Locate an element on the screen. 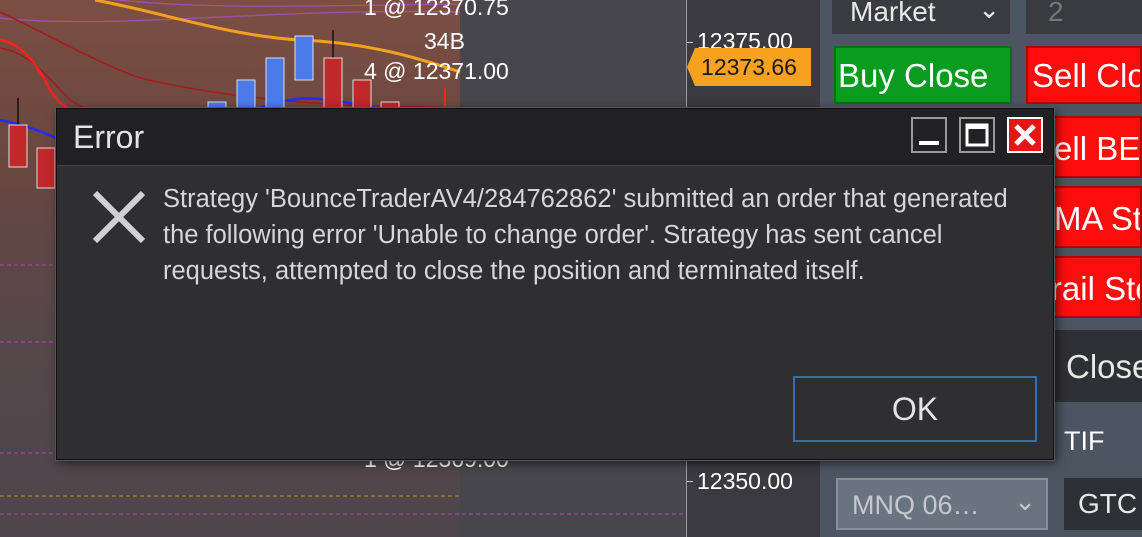 The image size is (1142, 537). quantity-field: 2 is located at coordinates (1084, 17).